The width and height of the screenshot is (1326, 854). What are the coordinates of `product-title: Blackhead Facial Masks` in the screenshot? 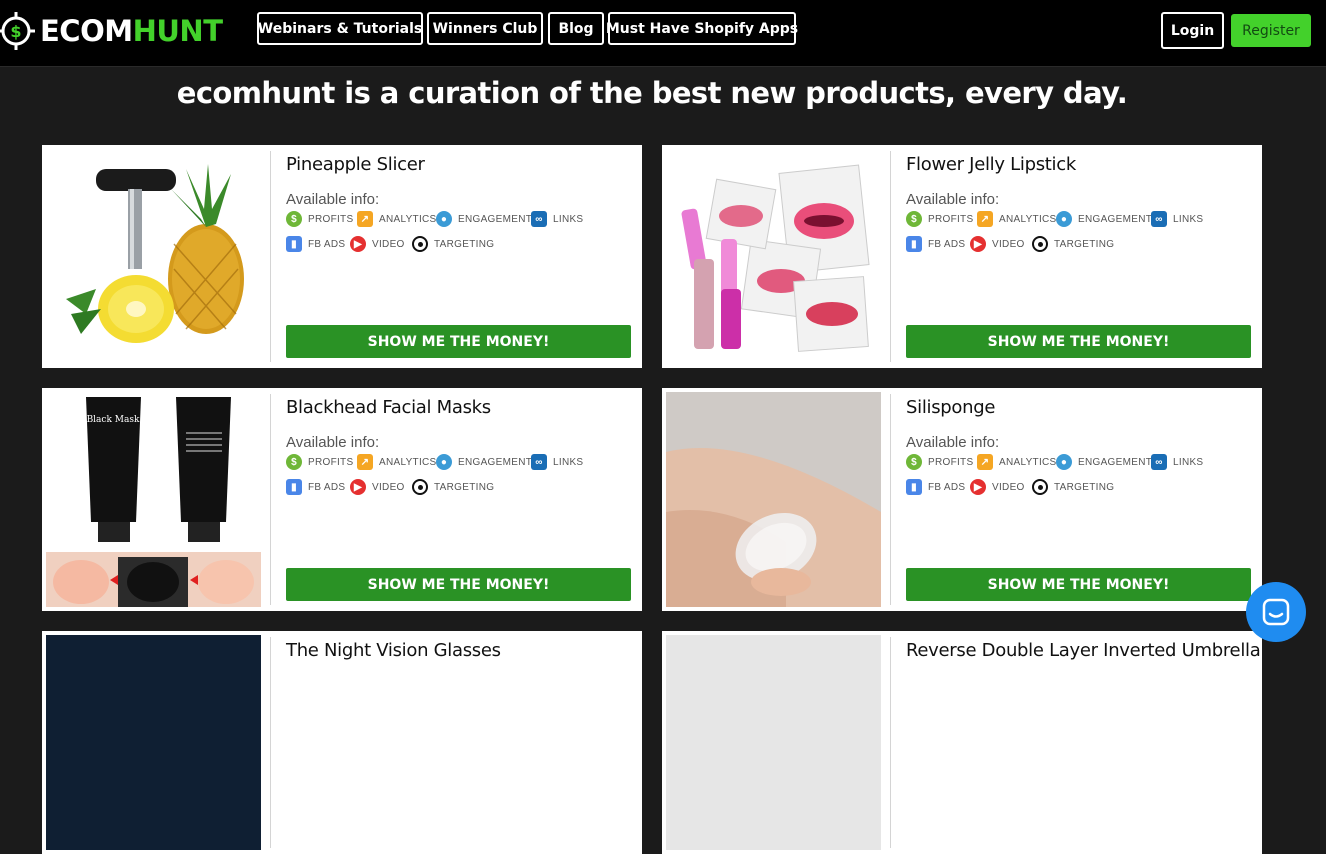 It's located at (388, 407).